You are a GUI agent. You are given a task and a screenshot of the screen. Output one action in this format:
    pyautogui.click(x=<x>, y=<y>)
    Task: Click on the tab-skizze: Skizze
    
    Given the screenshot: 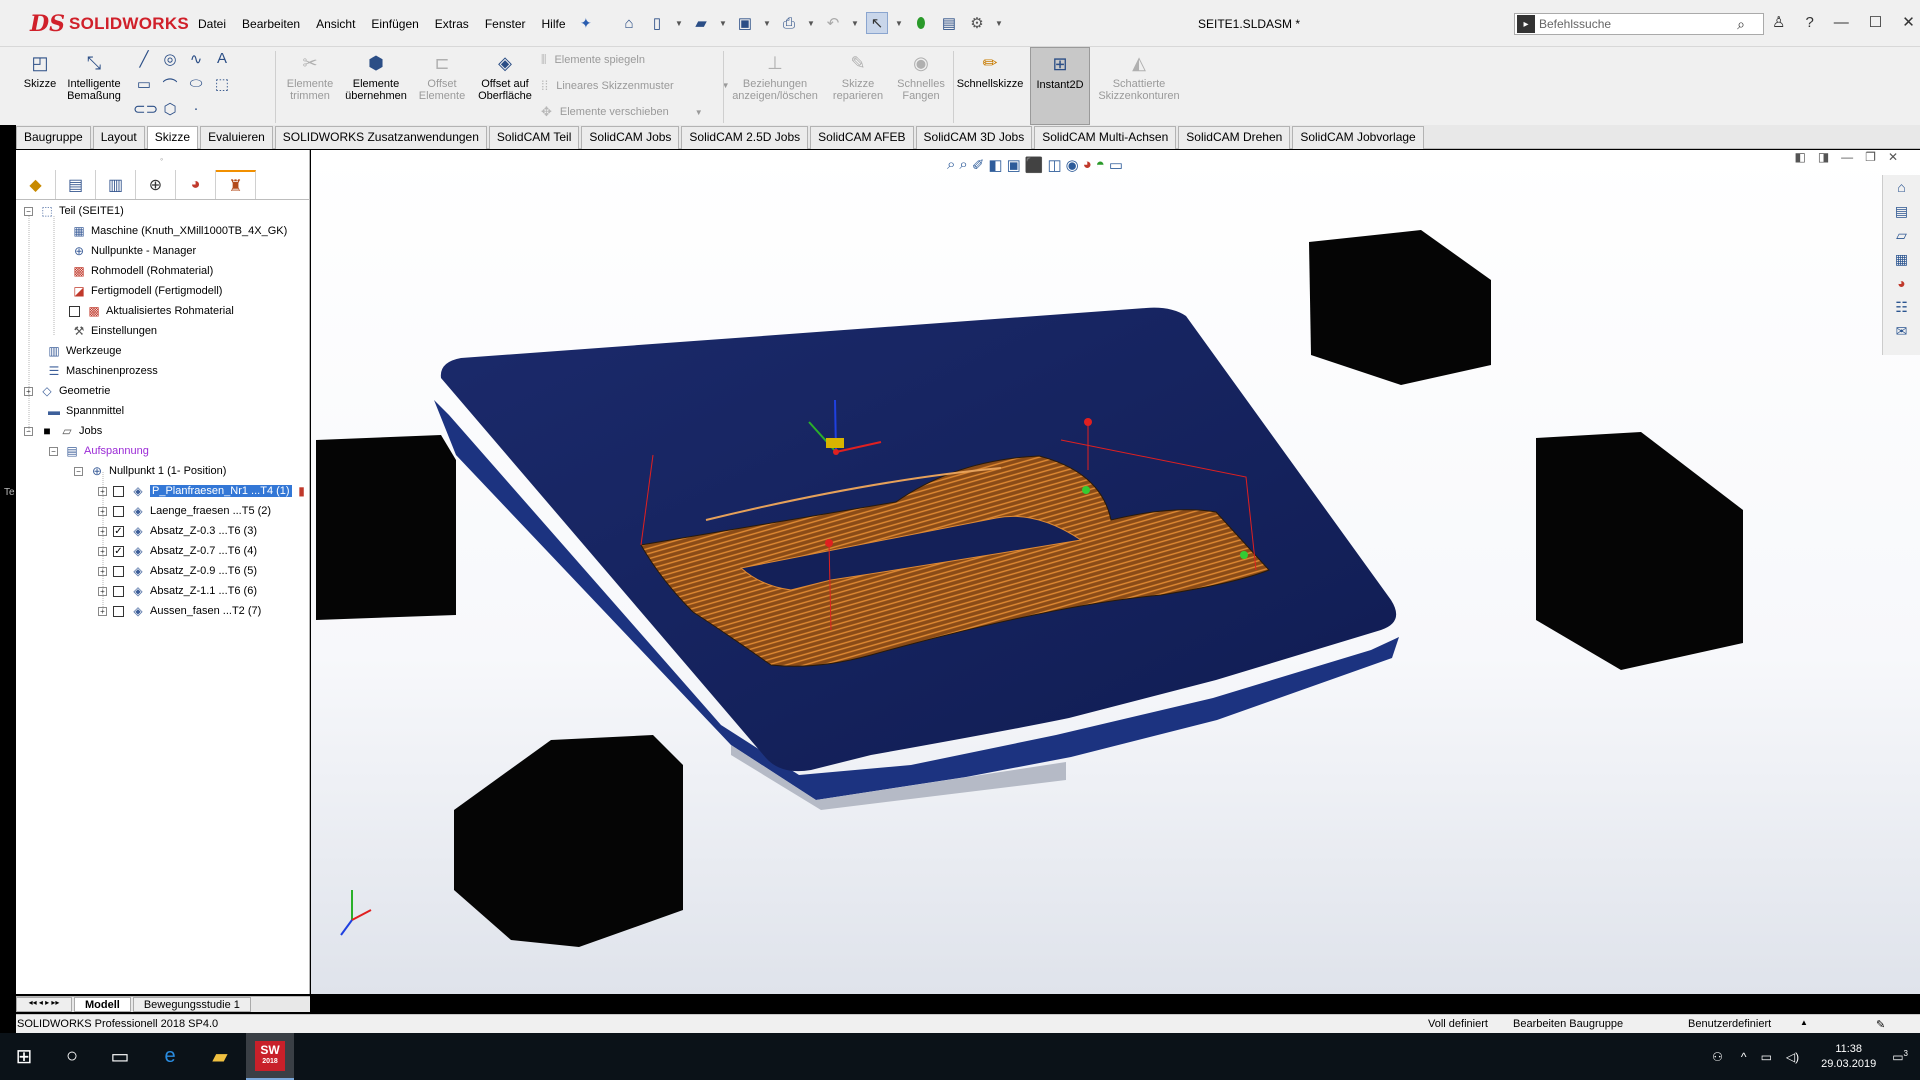 What is the action you would take?
    pyautogui.click(x=172, y=137)
    